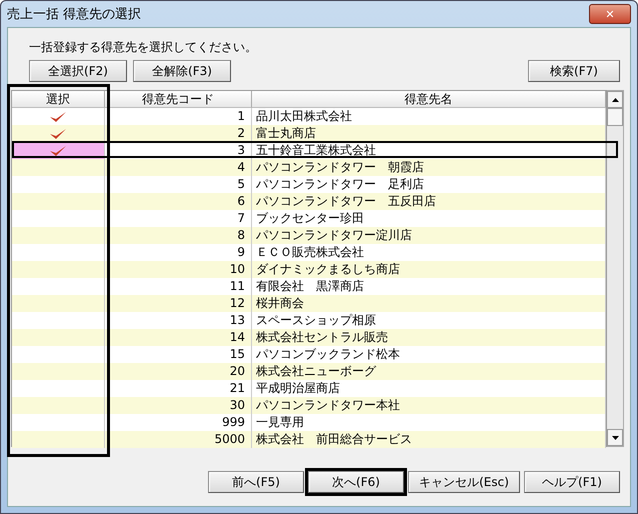 Image resolution: width=638 pixels, height=514 pixels. I want to click on table-cell: 5000, so click(178, 439).